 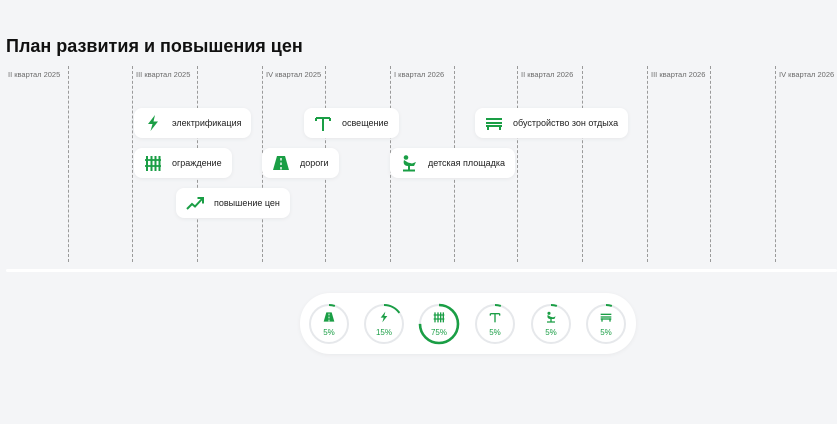 I want to click on event-label: детская площадка, so click(x=467, y=163).